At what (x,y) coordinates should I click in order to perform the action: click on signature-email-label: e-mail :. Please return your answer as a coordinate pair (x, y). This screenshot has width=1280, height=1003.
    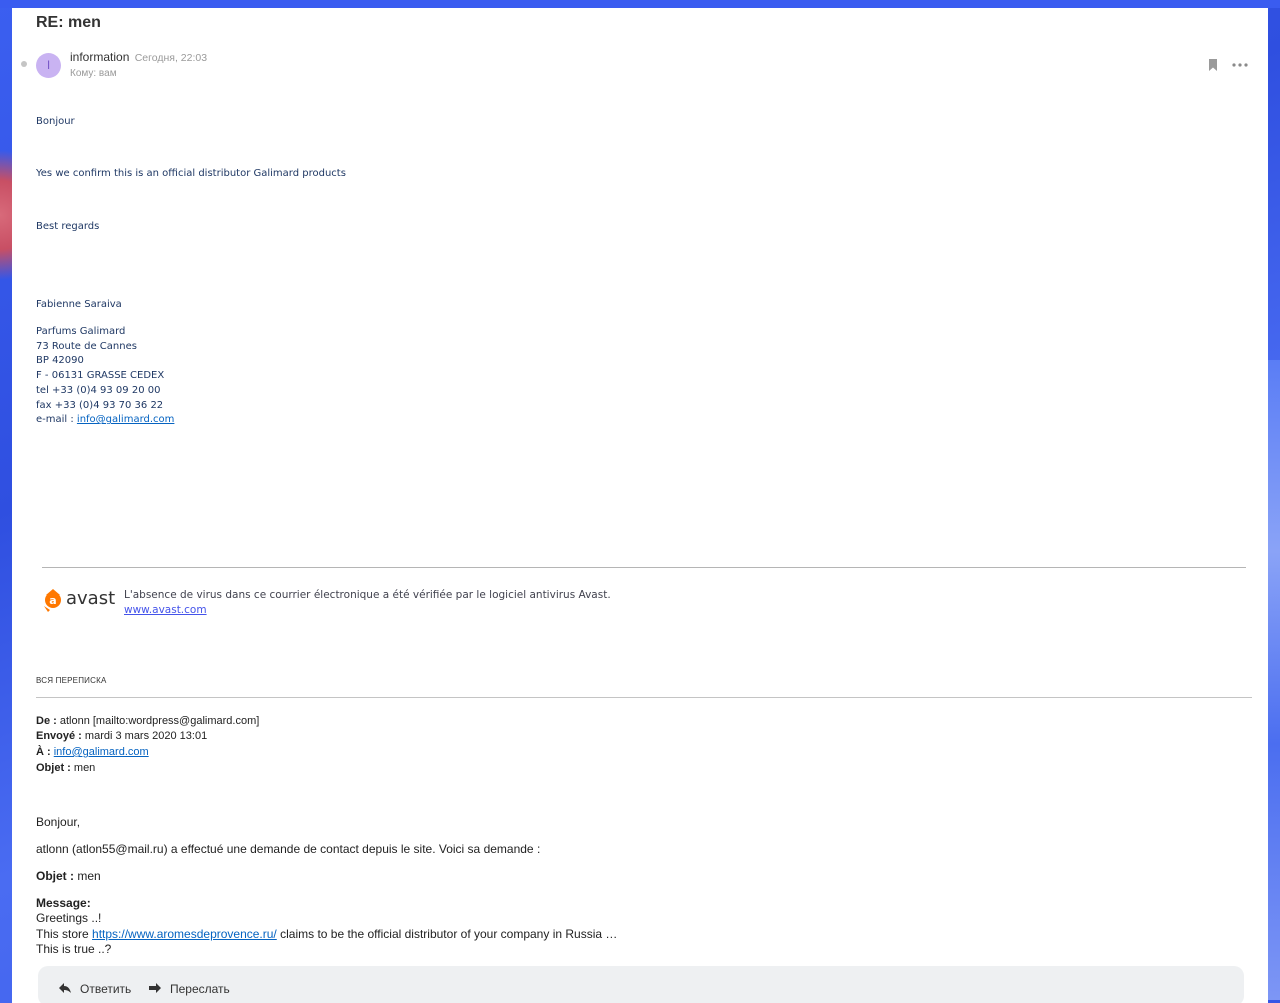
    Looking at the image, I should click on (56, 420).